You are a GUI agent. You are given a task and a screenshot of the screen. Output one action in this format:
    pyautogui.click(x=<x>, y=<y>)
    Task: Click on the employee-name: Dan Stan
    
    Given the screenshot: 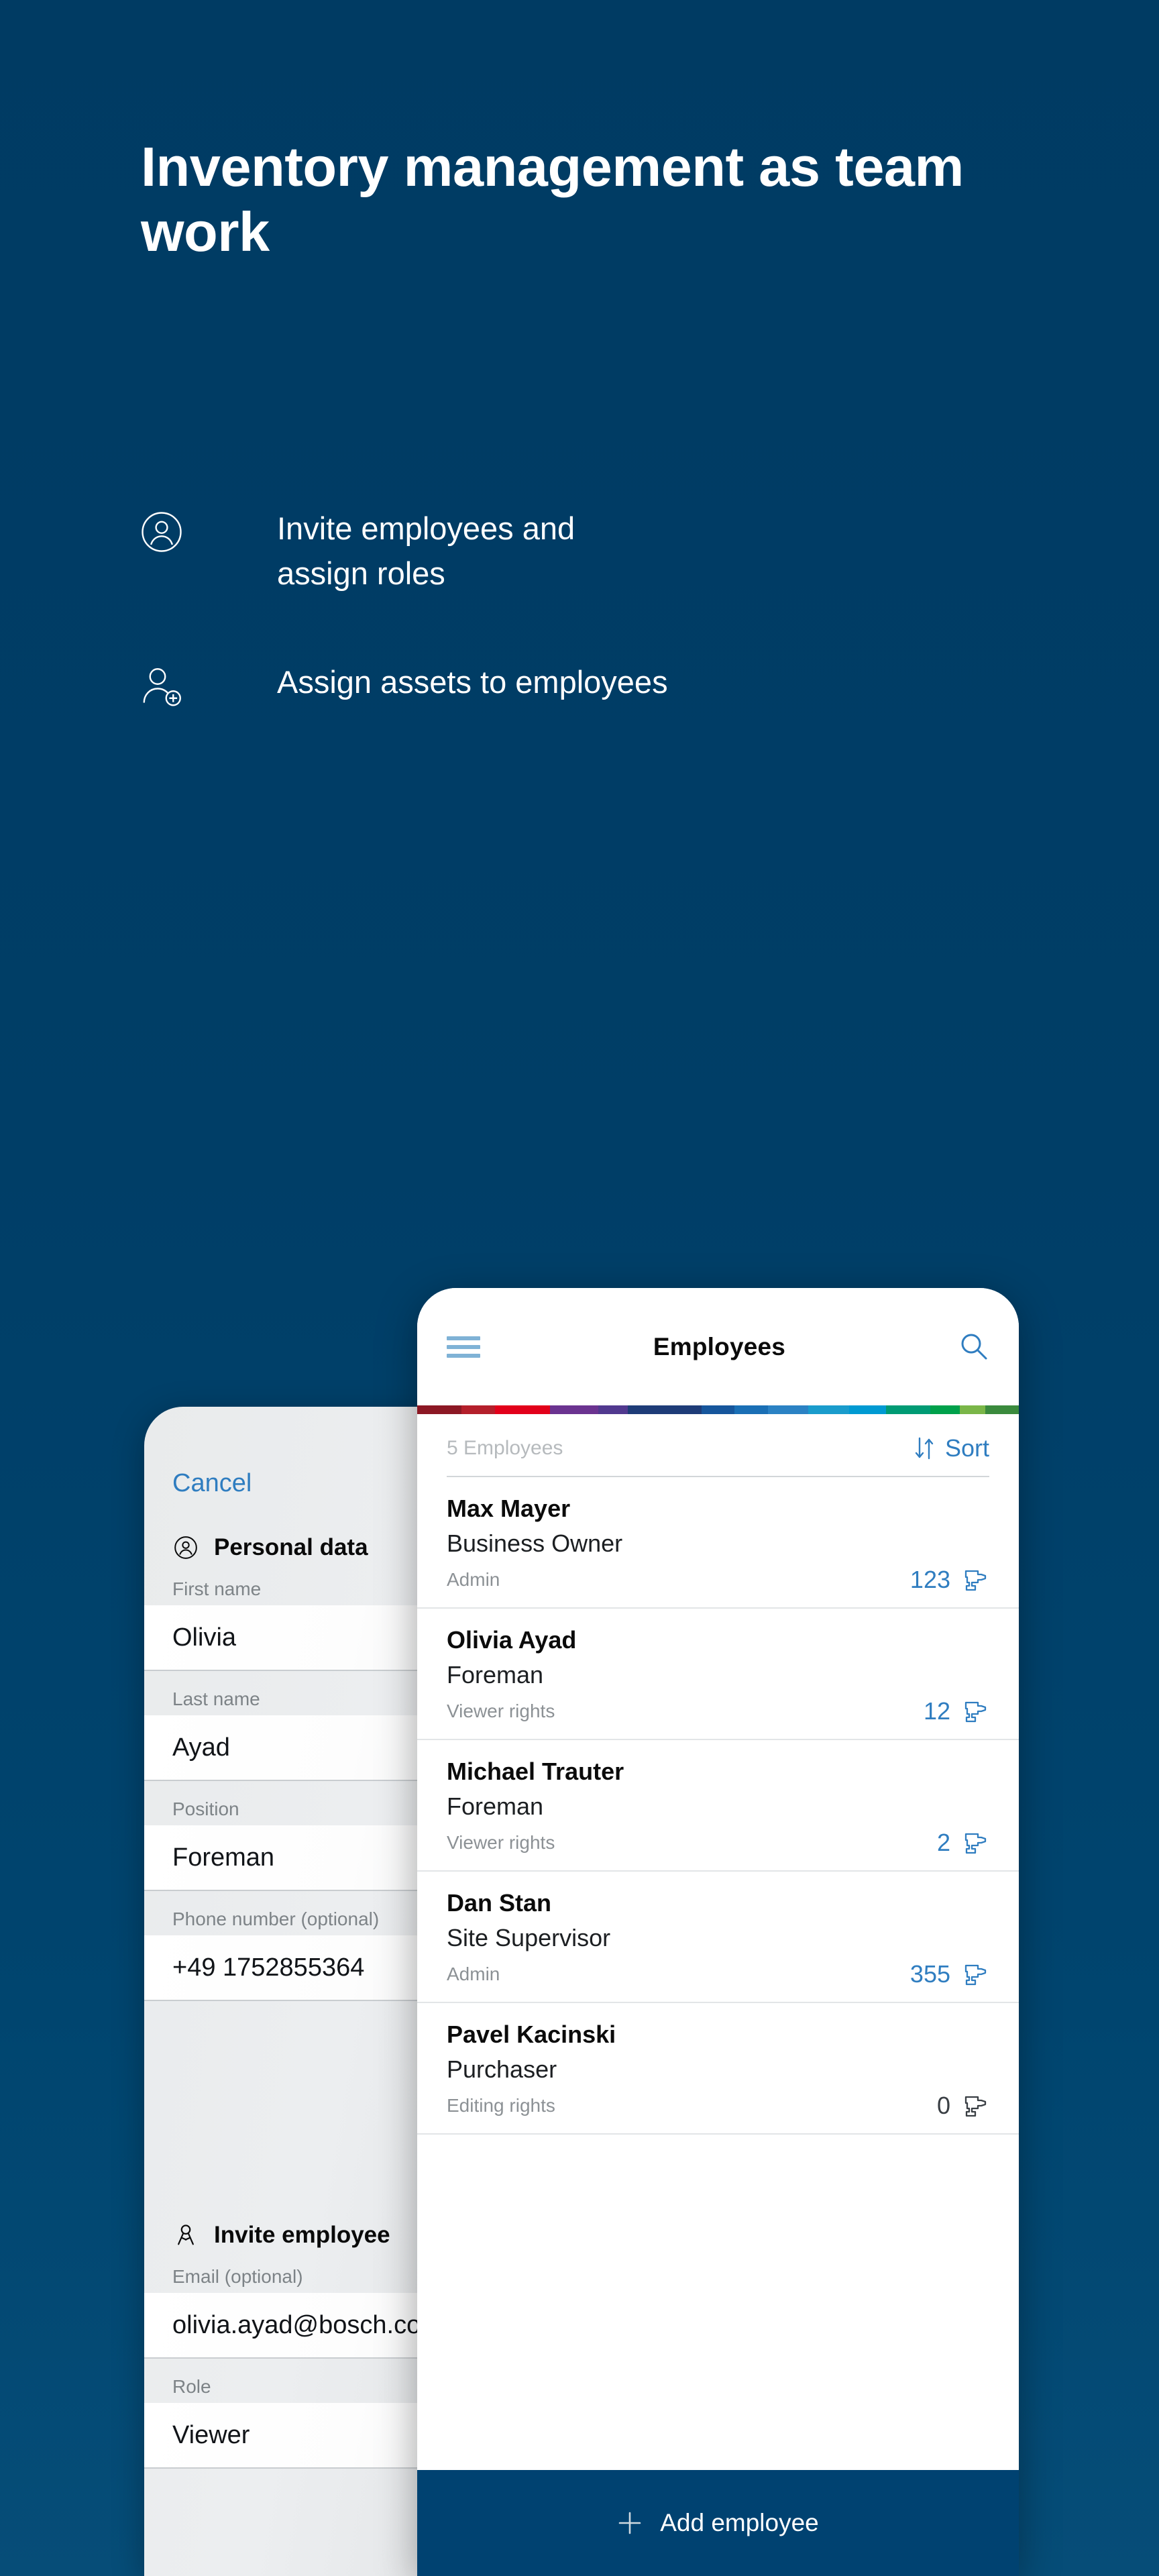 What is the action you would take?
    pyautogui.click(x=499, y=1903)
    